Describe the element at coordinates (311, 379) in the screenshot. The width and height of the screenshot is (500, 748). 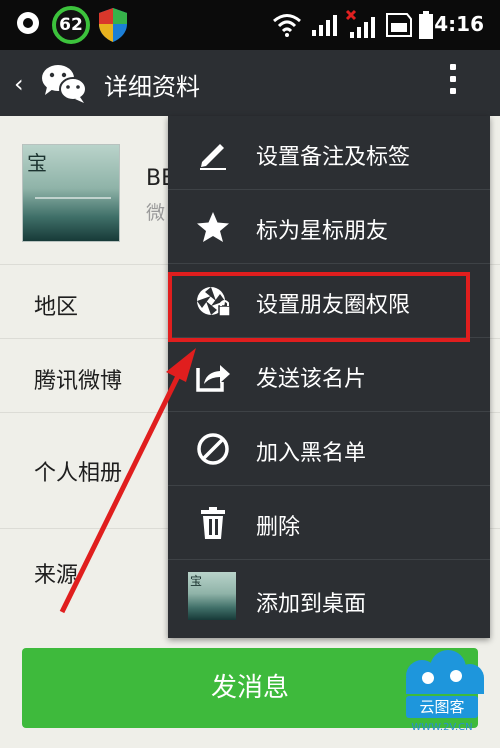
I see `menu-item-label: 发送该名片` at that location.